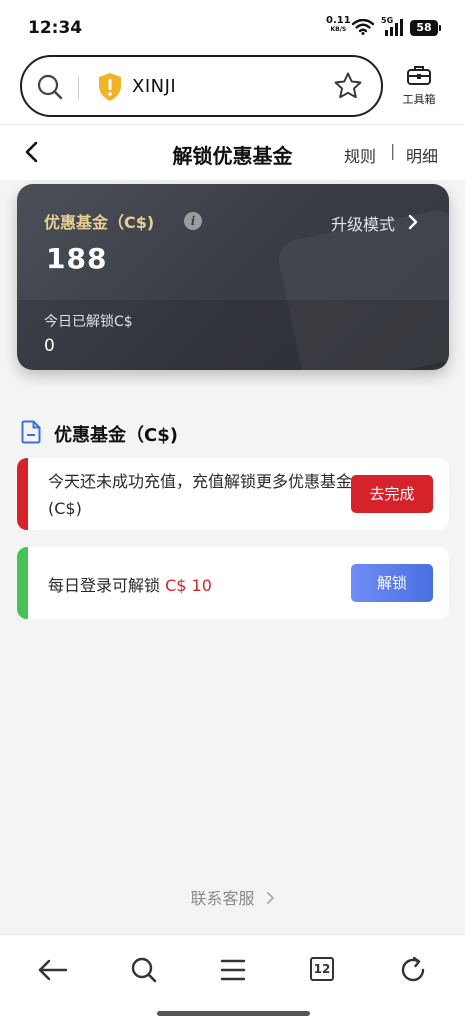 The image size is (465, 1024). I want to click on task-description: 每日登录可解锁 C$ 10, so click(130, 584).